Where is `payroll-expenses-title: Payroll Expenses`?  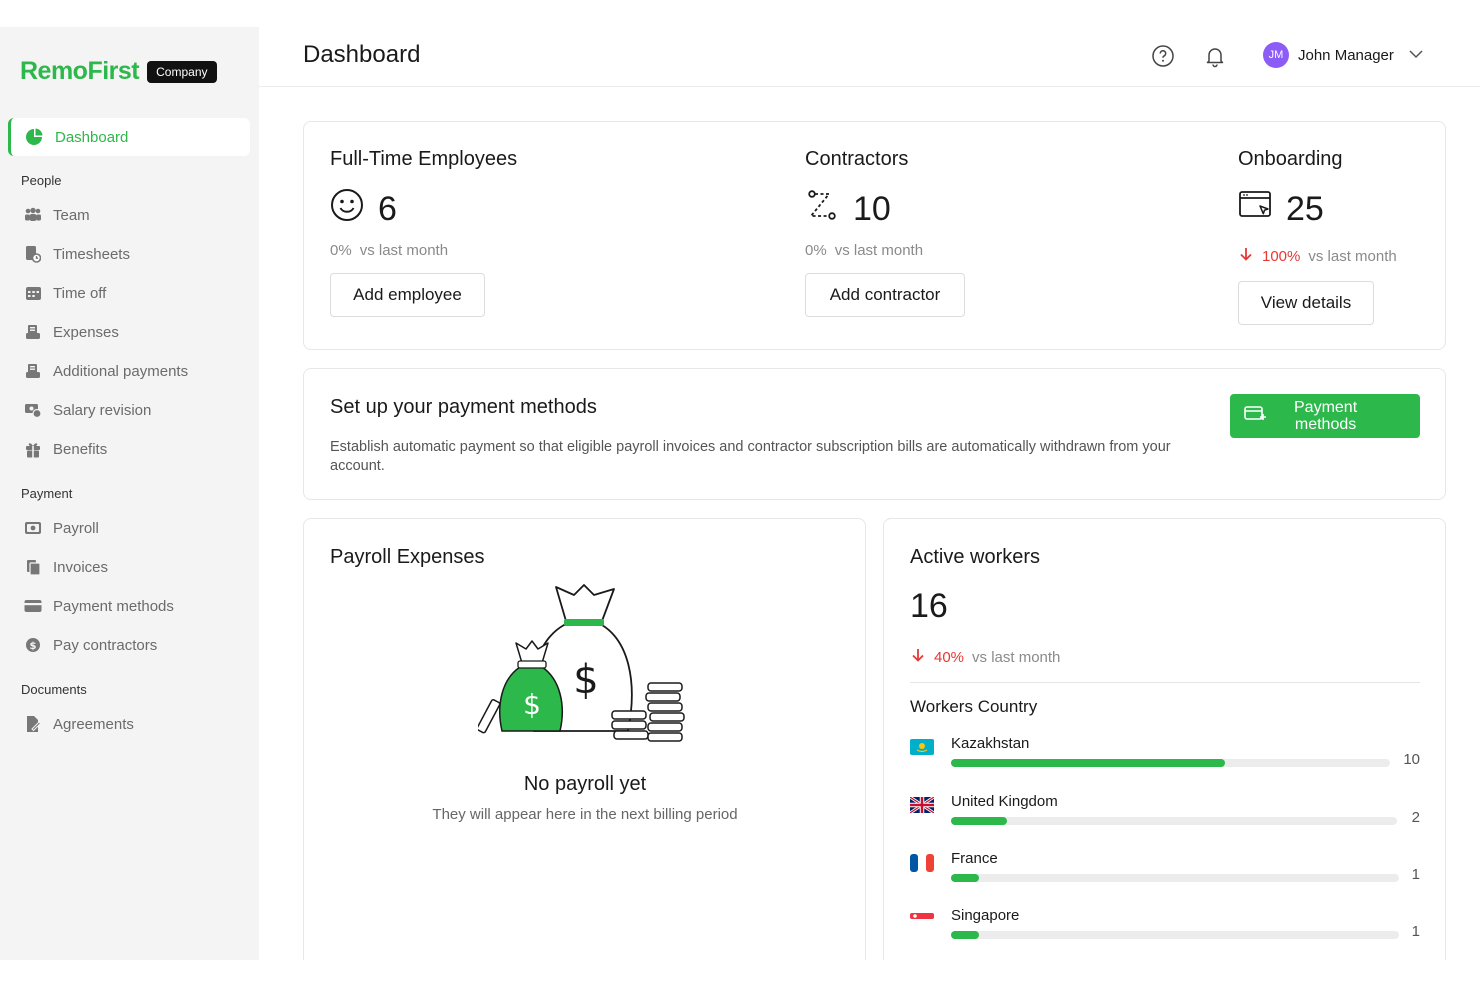 payroll-expenses-title: Payroll Expenses is located at coordinates (407, 557).